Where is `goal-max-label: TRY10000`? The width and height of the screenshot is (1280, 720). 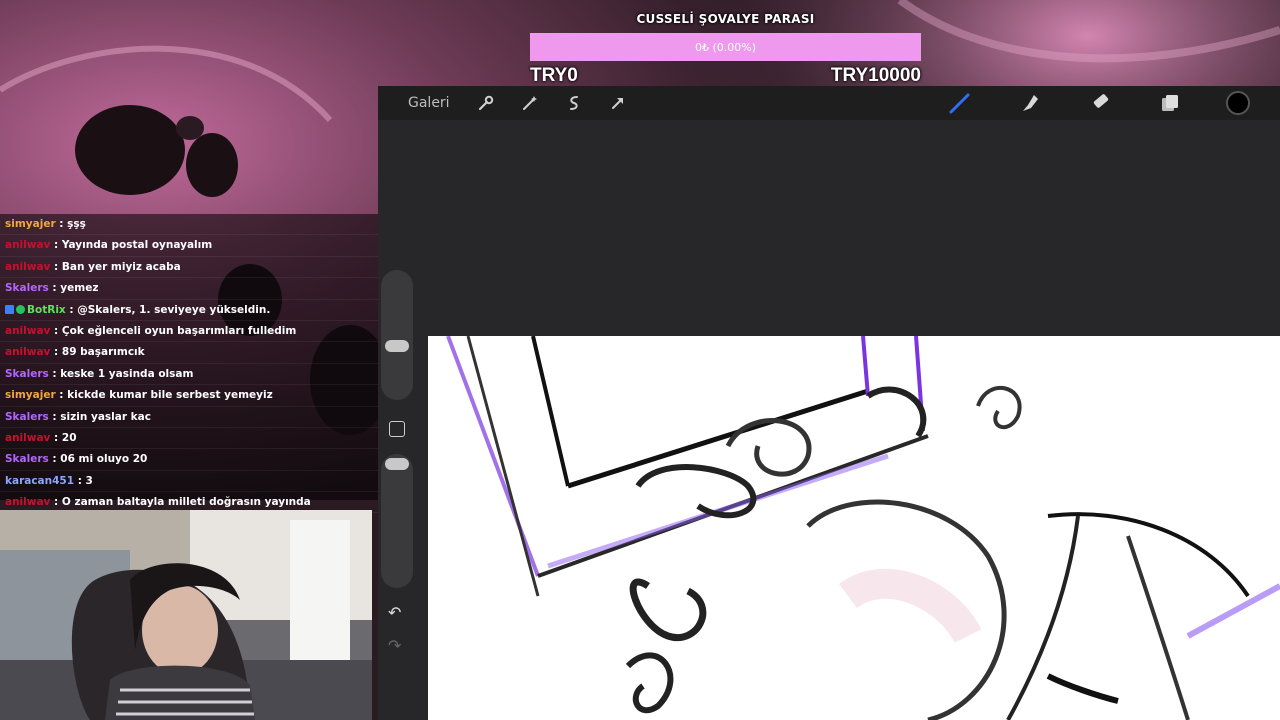
goal-max-label: TRY10000 is located at coordinates (875, 75).